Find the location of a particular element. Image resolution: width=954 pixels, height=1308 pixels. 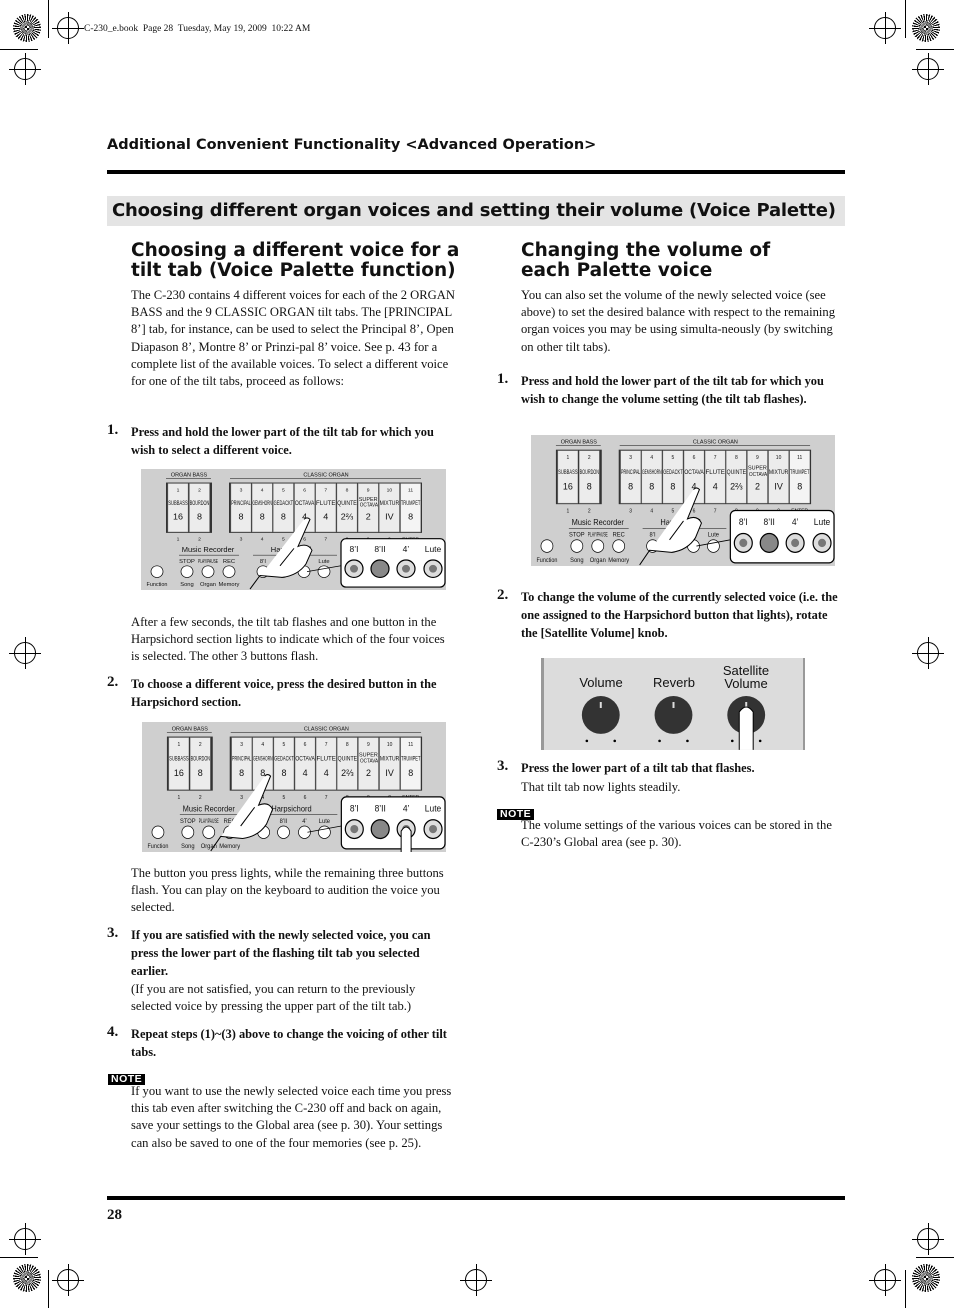

tab-name: FLUTE is located at coordinates (715, 472).